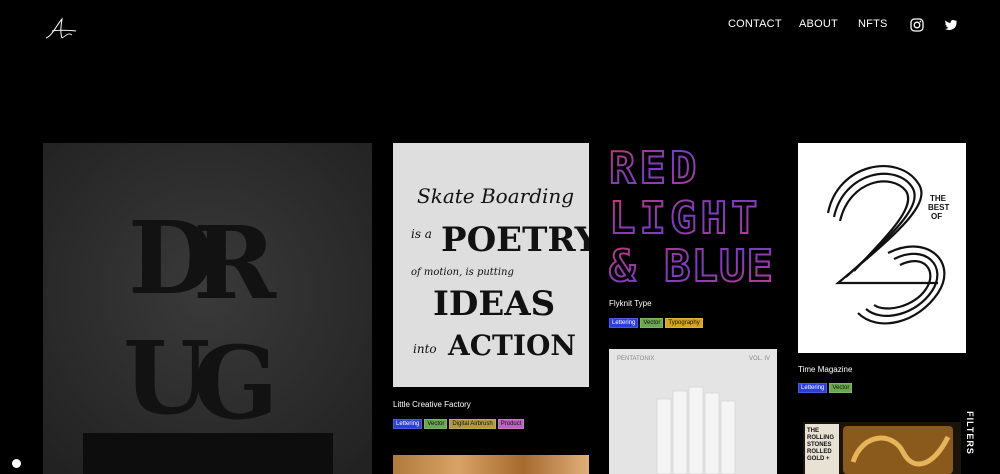  Describe the element at coordinates (813, 431) in the screenshot. I see `album-text-the: THE` at that location.